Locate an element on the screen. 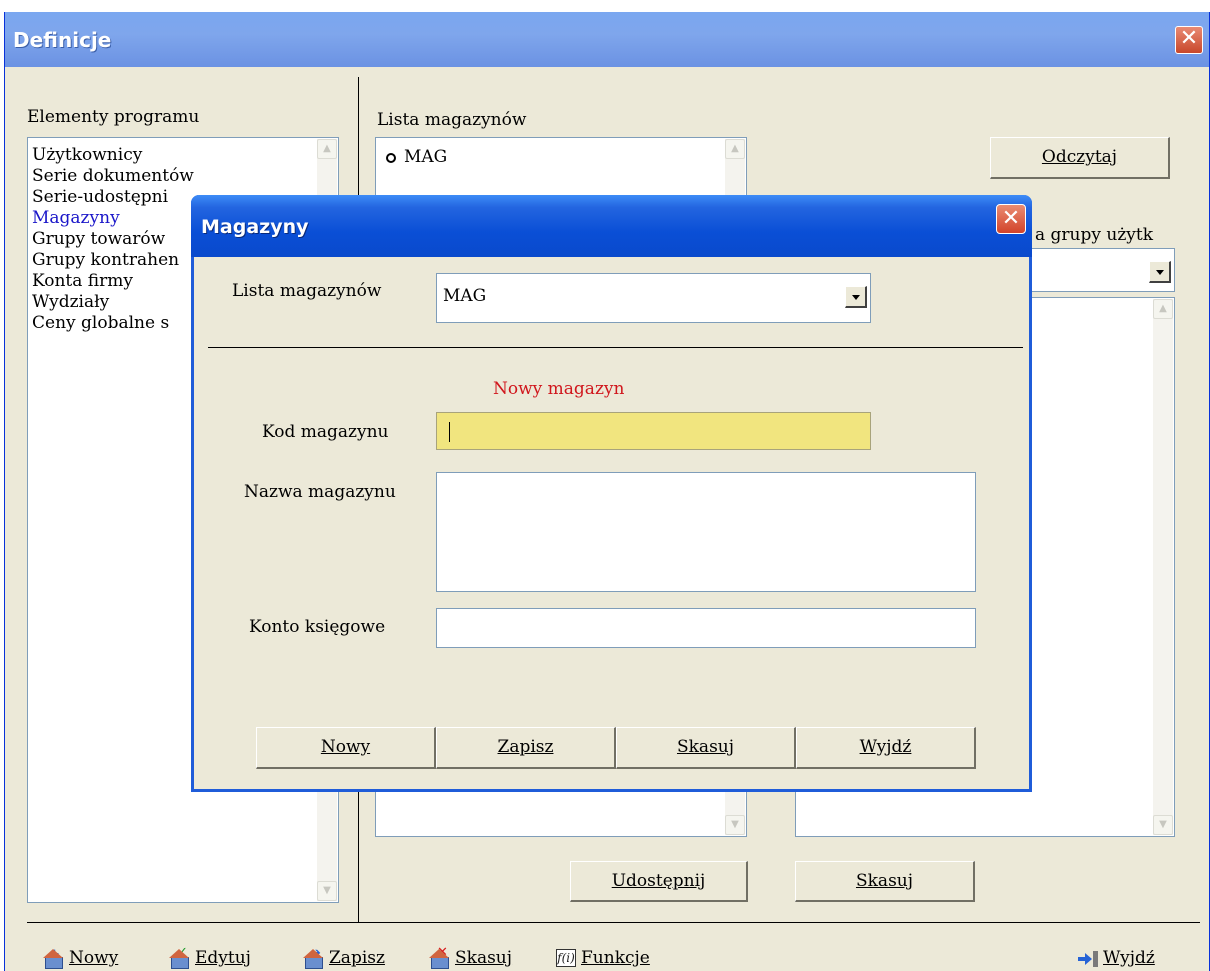  toolbar-edit-label: Edytuj is located at coordinates (223, 958).